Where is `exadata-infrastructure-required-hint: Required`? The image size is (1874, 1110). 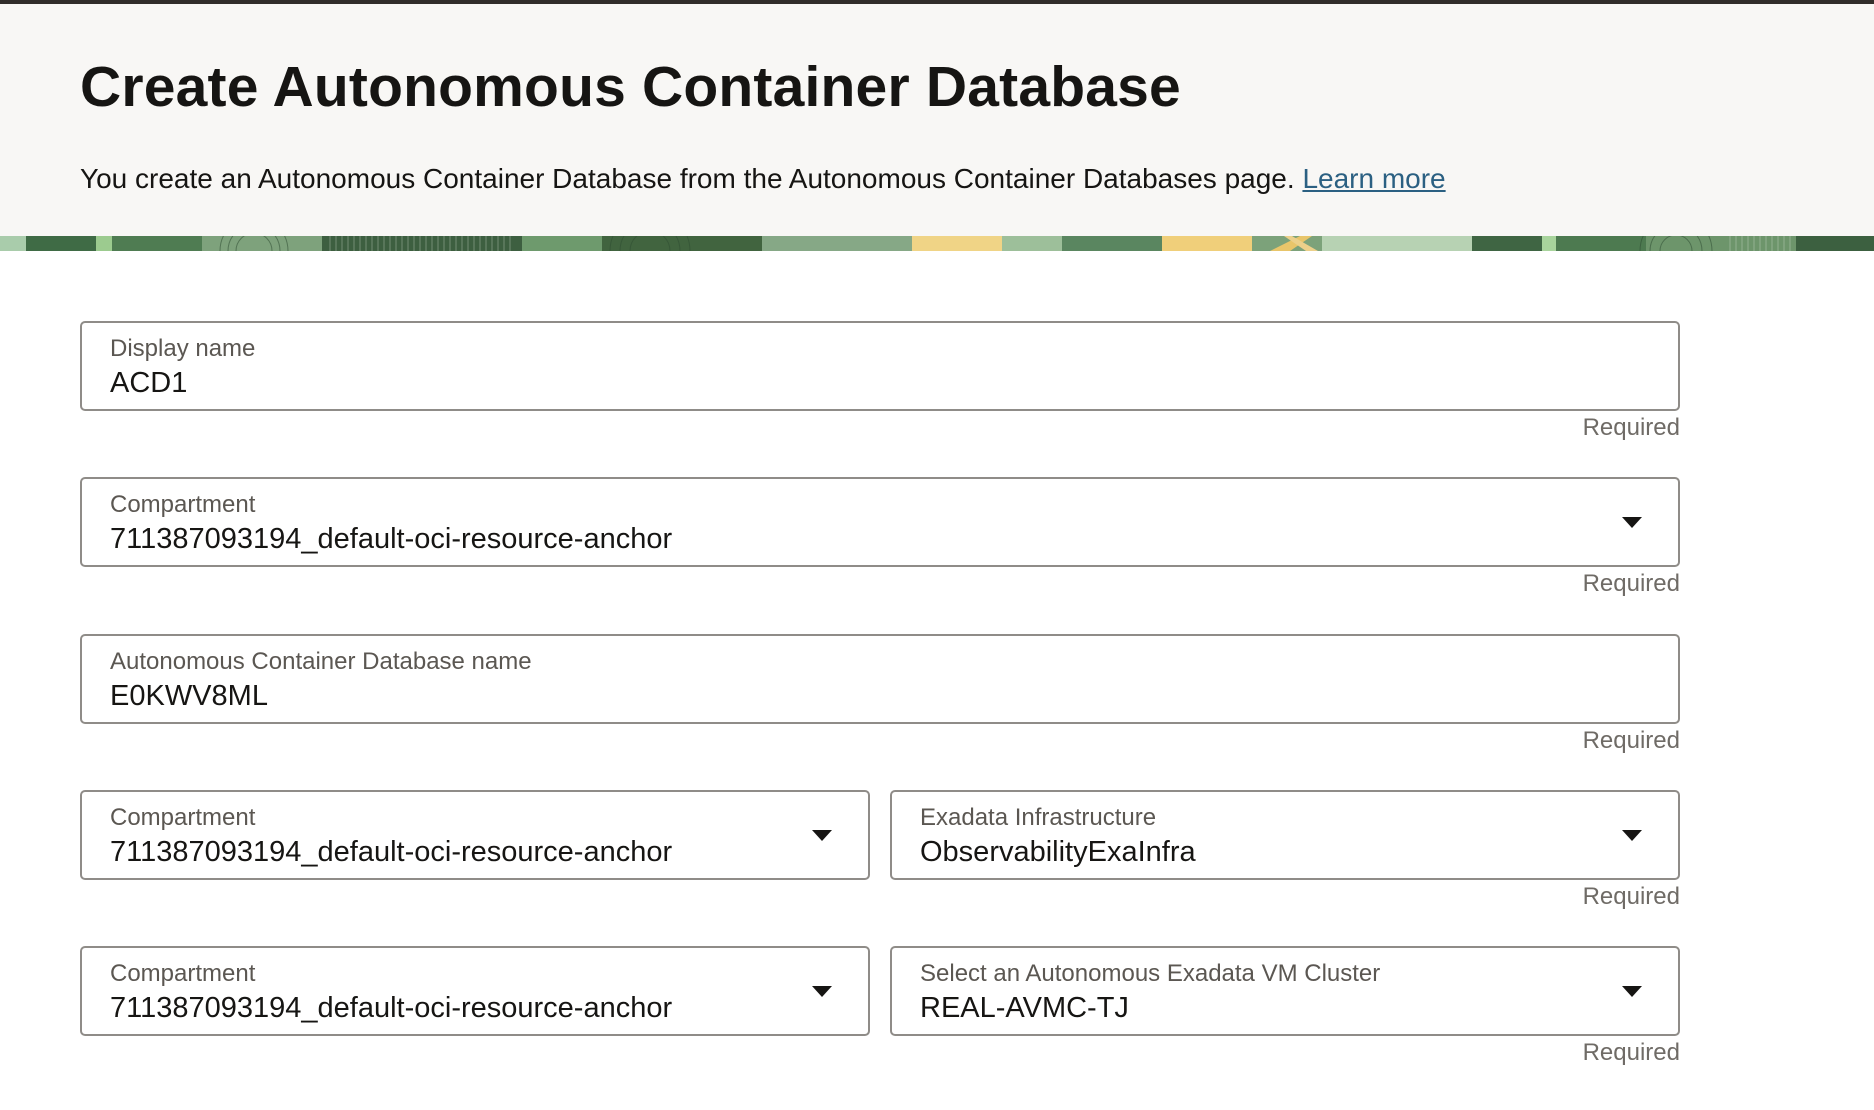 exadata-infrastructure-required-hint: Required is located at coordinates (1631, 896).